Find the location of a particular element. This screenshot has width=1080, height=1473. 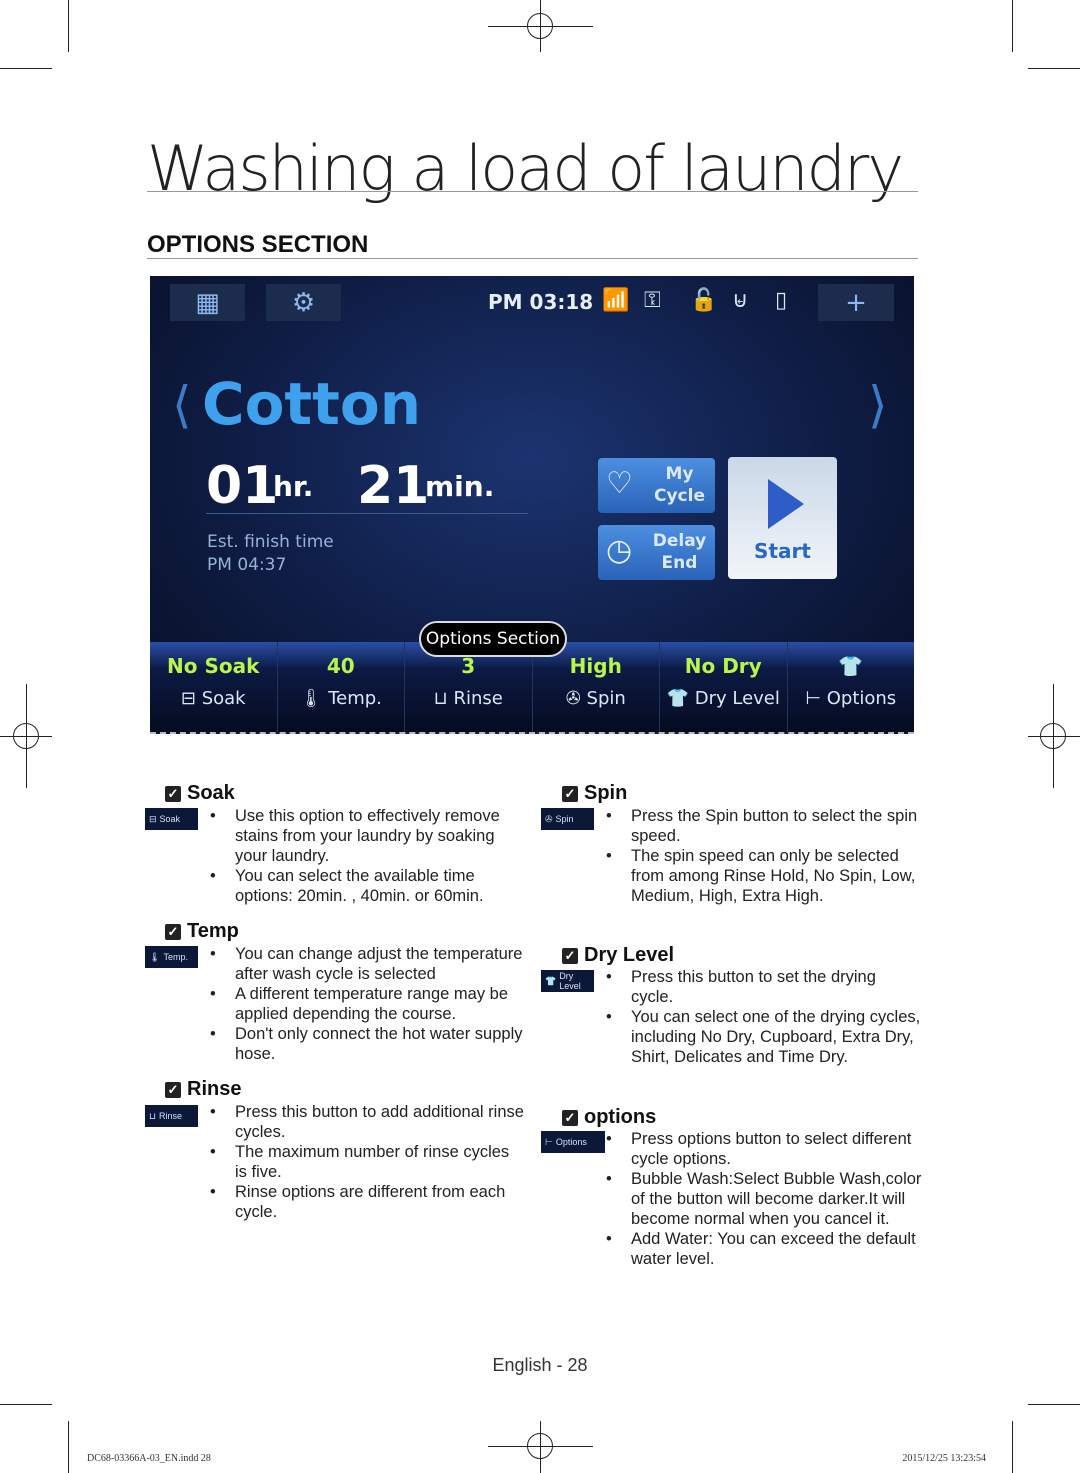

start-label: Start is located at coordinates (782, 551).